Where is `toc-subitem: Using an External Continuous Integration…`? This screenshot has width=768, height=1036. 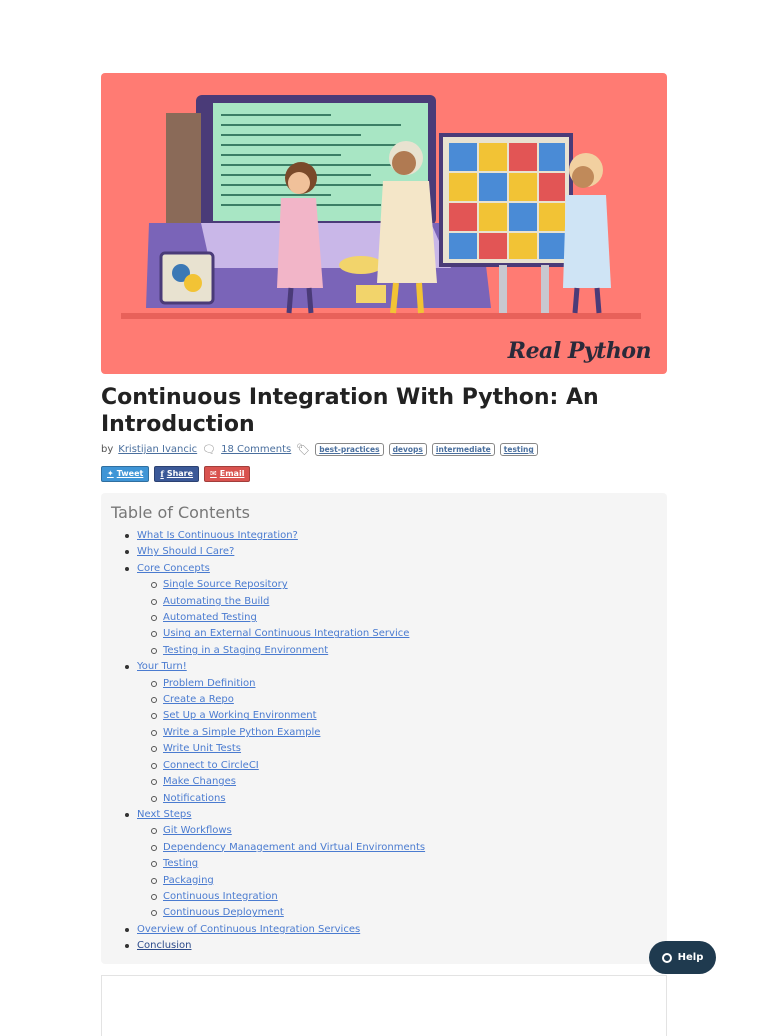
toc-subitem: Using an External Continuous Integration… is located at coordinates (399, 634).